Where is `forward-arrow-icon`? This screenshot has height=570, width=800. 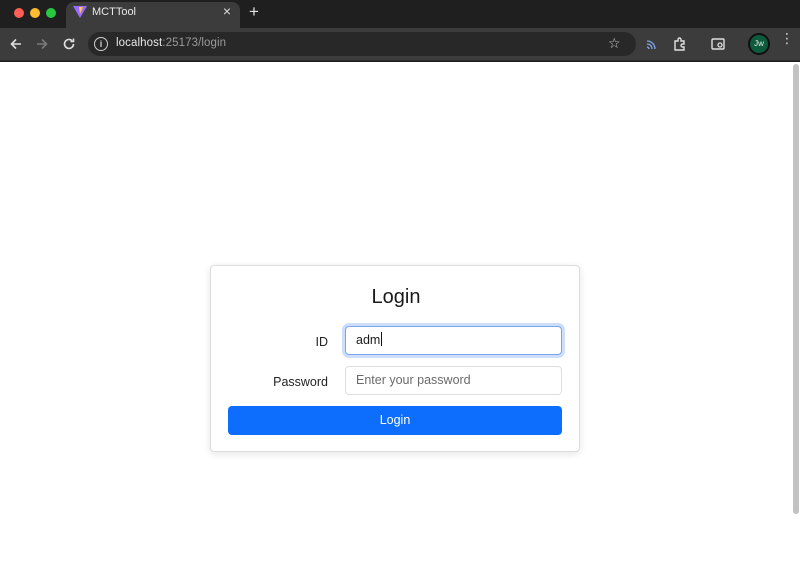 forward-arrow-icon is located at coordinates (42, 44).